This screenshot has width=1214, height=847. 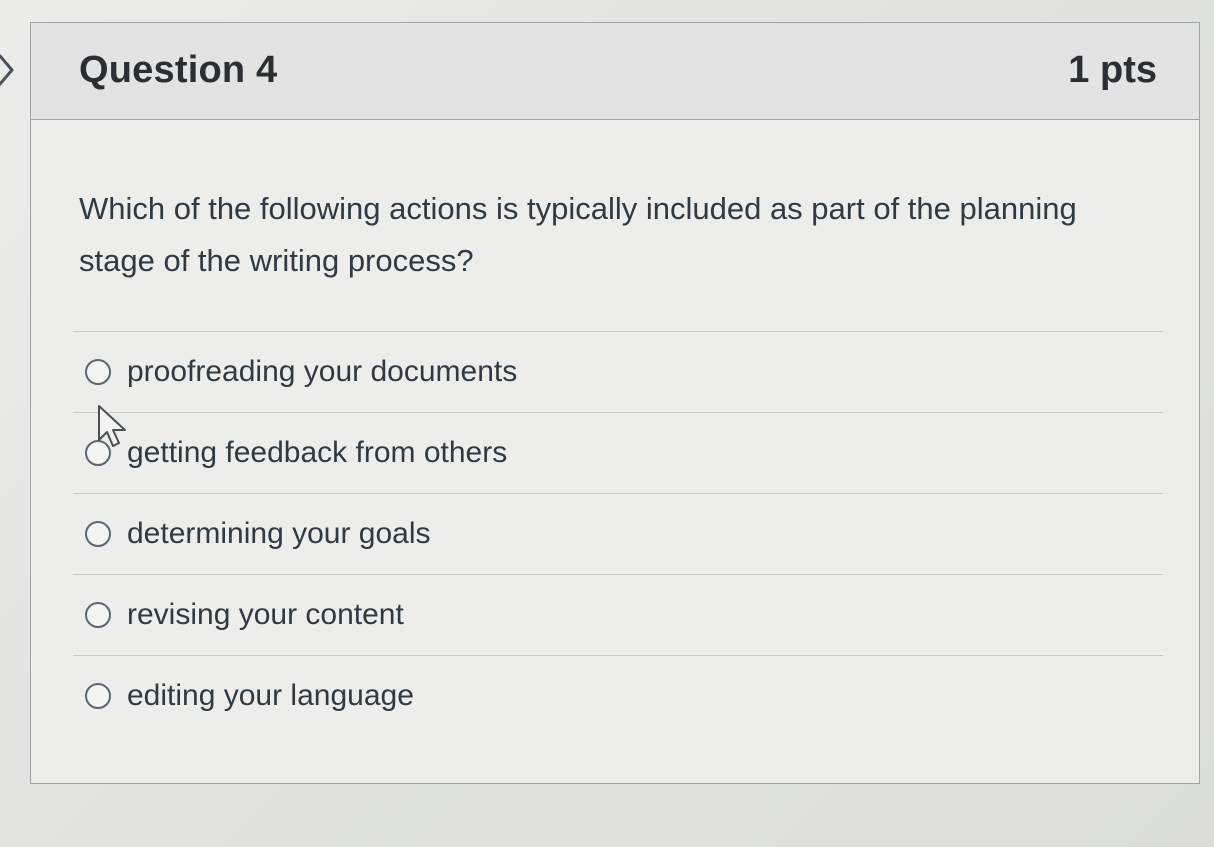 What do you see at coordinates (317, 453) in the screenshot?
I see `answer-label: getting feedback from others` at bounding box center [317, 453].